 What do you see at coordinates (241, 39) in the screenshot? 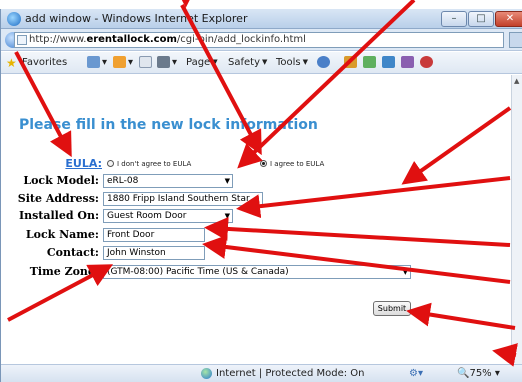
I see `url-path: /cgi-bin/add_lockinfo.html` at bounding box center [241, 39].